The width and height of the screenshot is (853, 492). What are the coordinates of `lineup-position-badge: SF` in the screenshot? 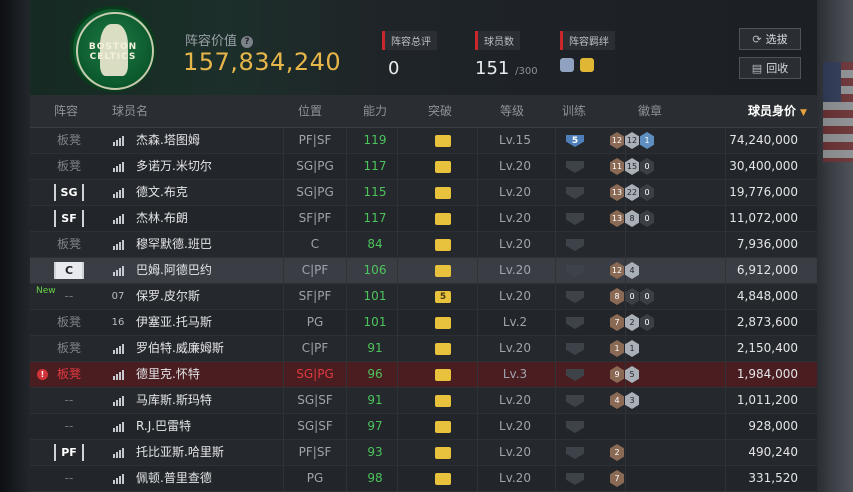 It's located at (69, 218).